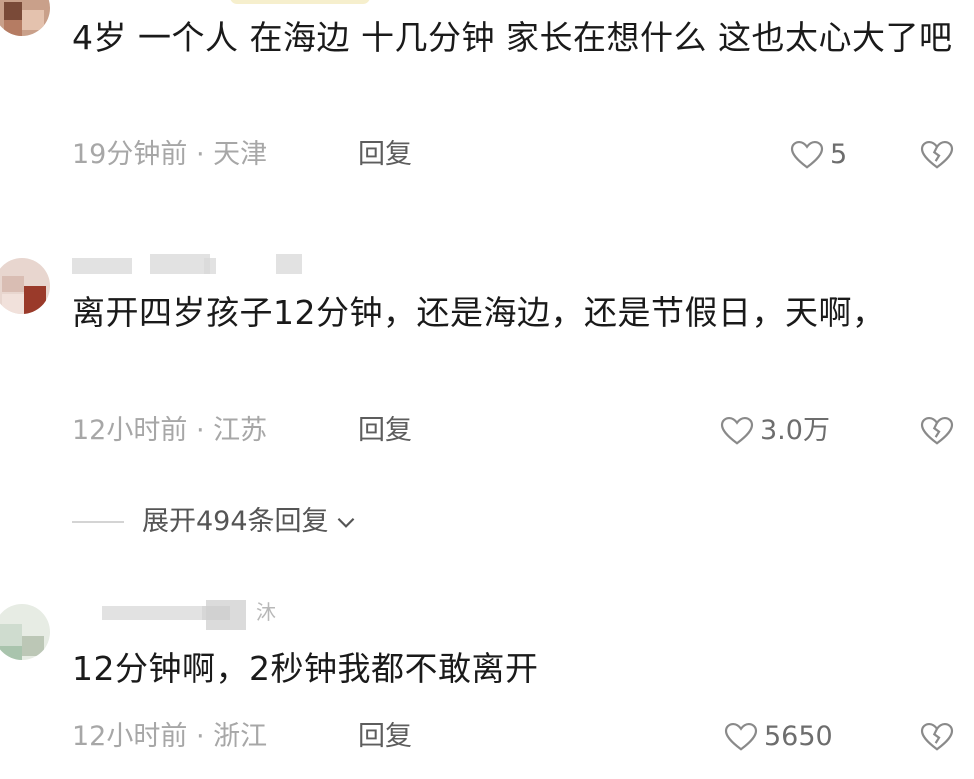 This screenshot has height=779, width=974. What do you see at coordinates (300, 2) in the screenshot?
I see `username-highlight` at bounding box center [300, 2].